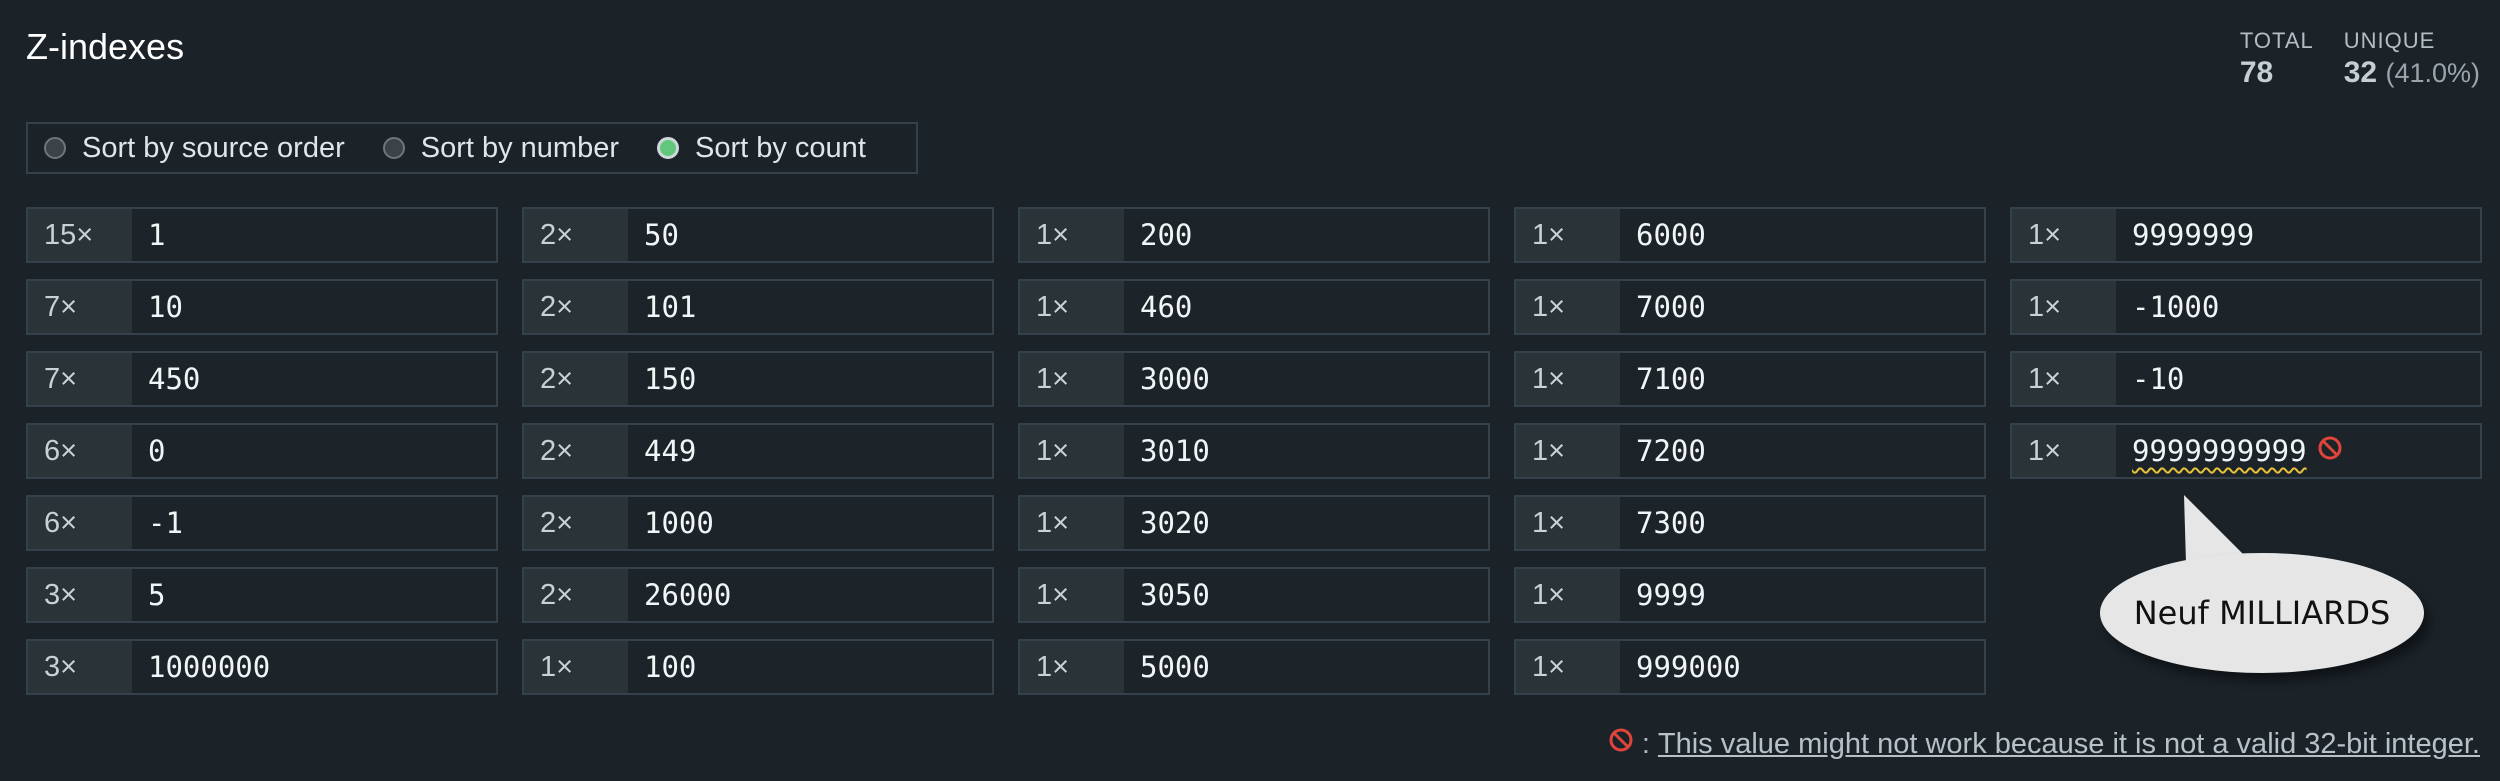  I want to click on zindex-value-text: 7100, so click(1671, 379).